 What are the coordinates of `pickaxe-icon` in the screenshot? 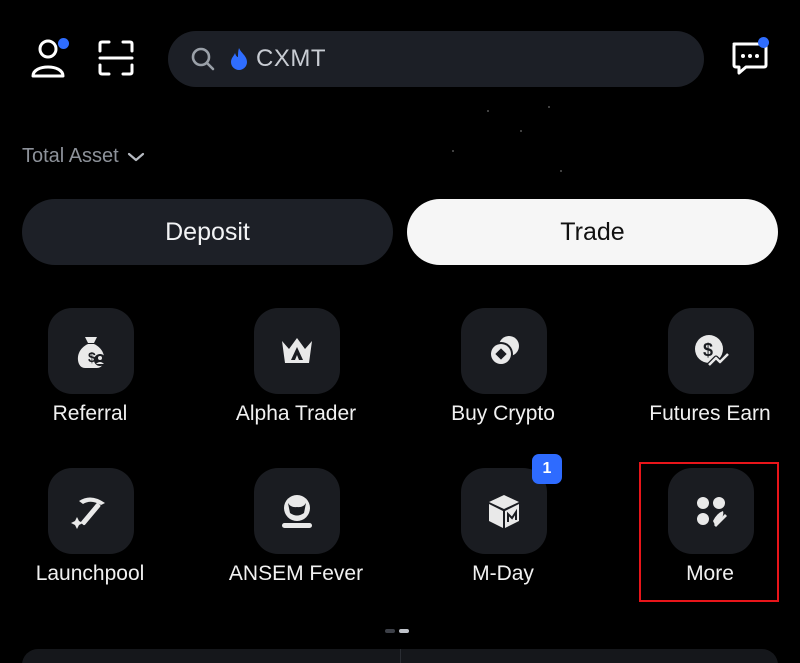 It's located at (88, 513).